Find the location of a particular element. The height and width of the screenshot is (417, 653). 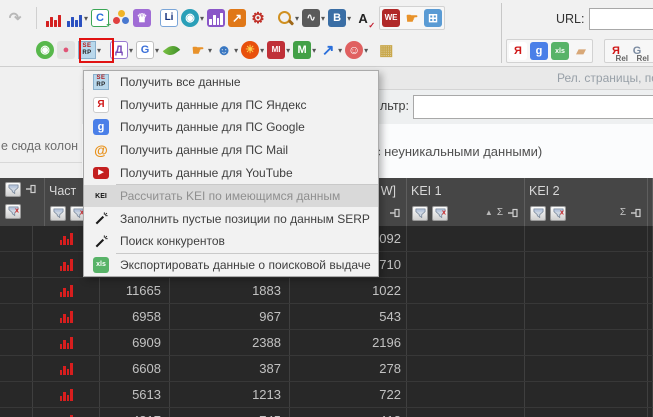

m-service-button: M ▾ is located at coordinates (304, 50).